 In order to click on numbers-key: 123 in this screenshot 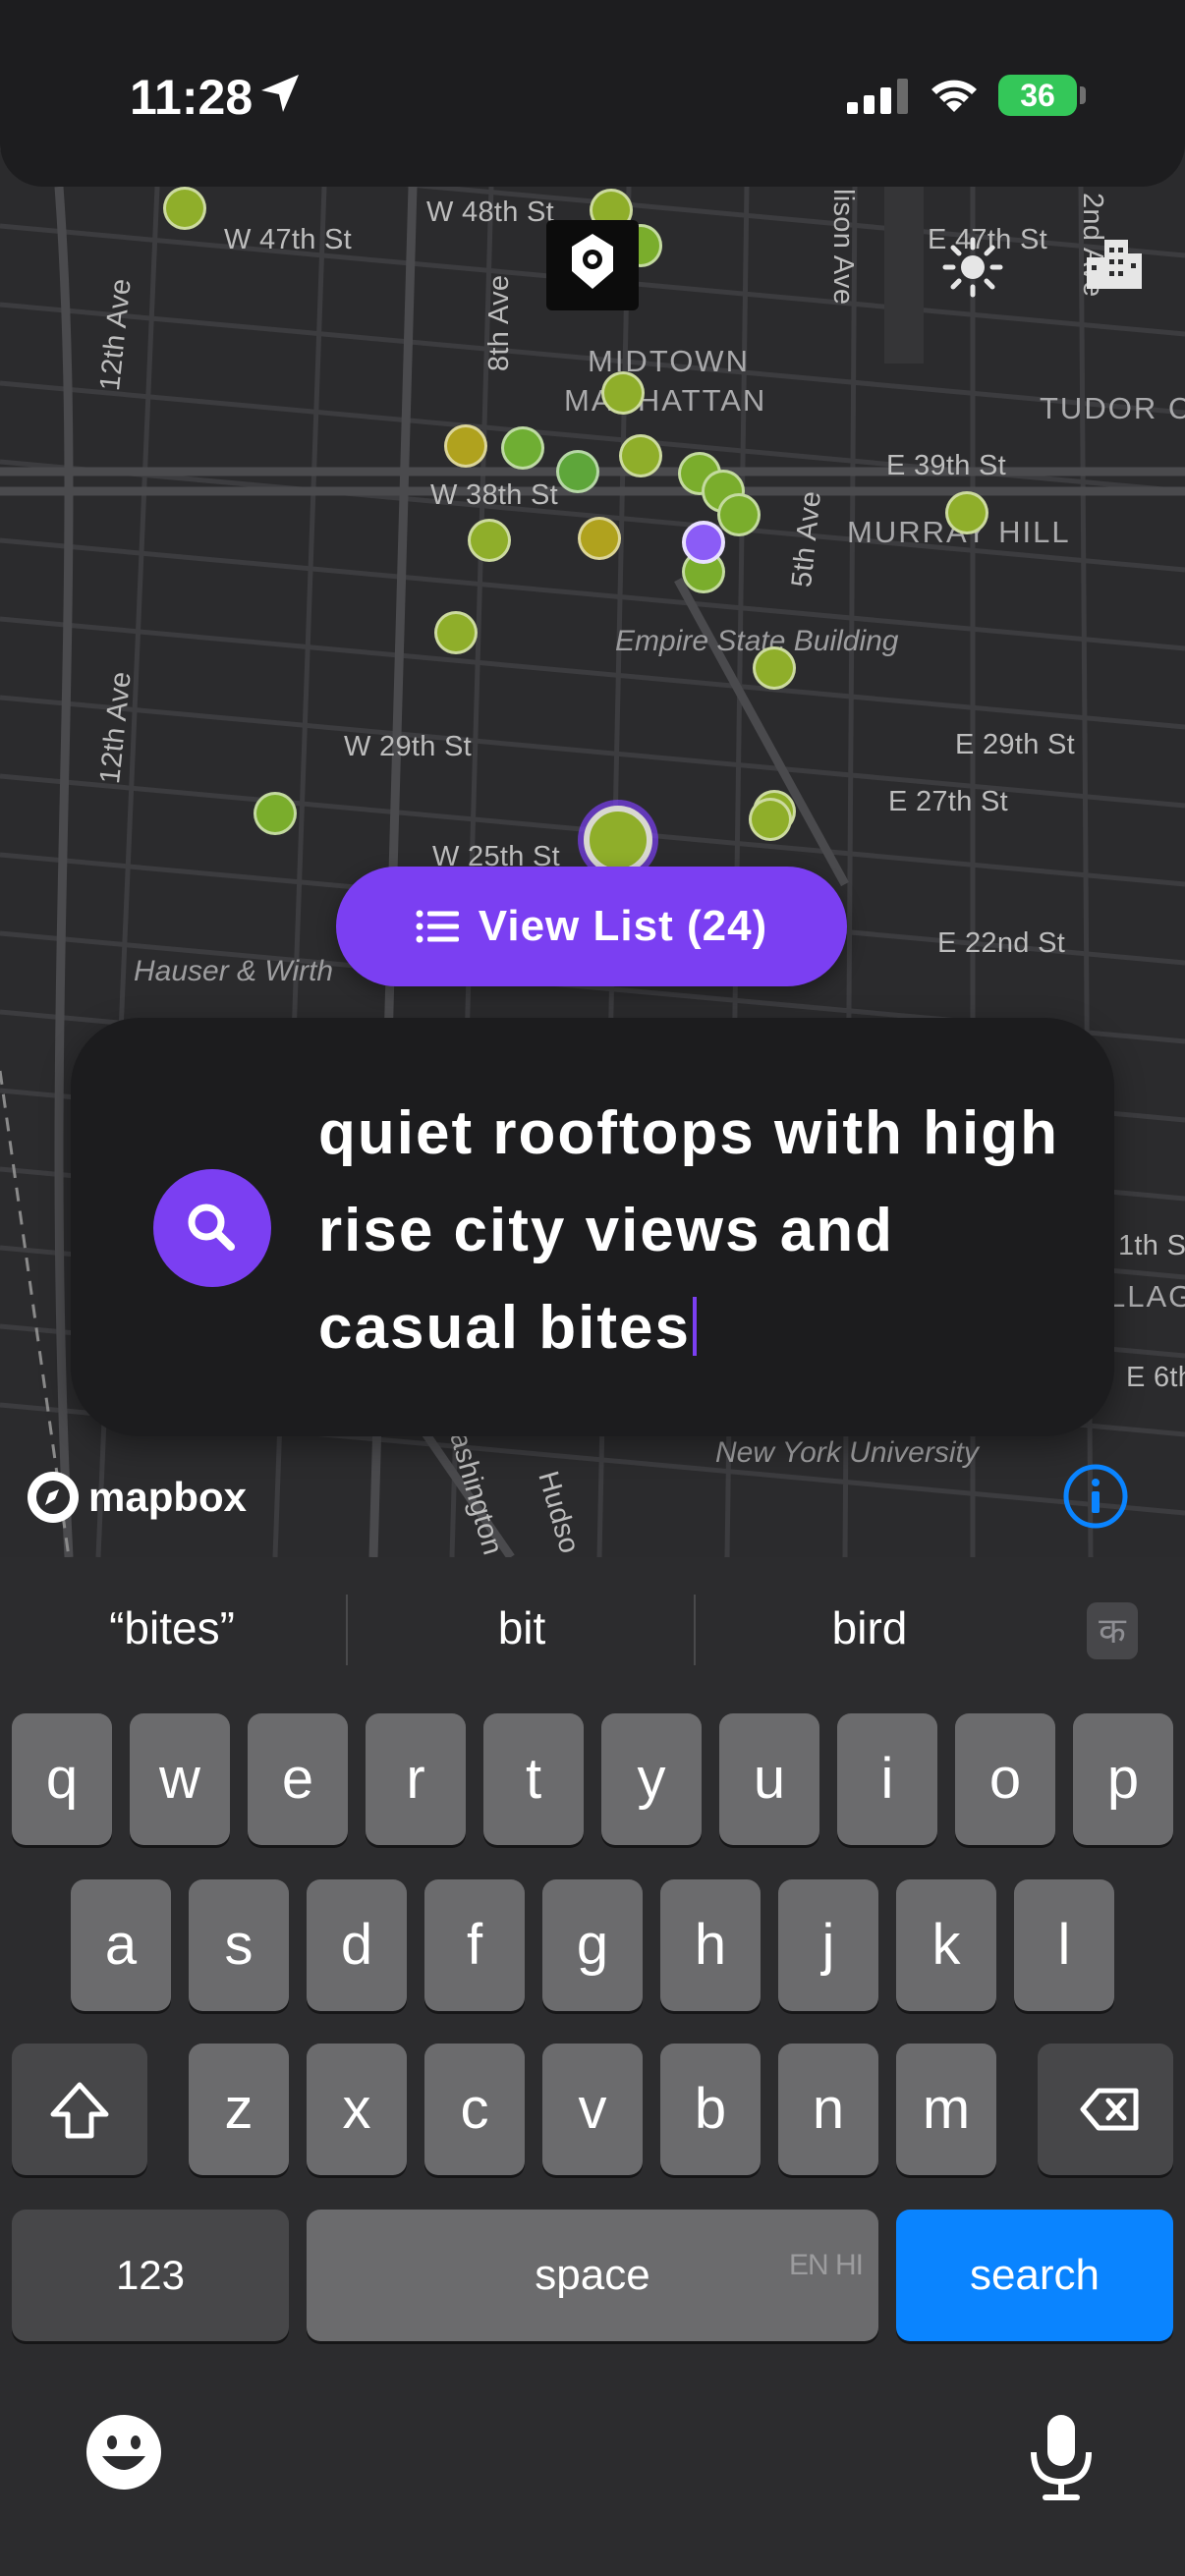, I will do `click(151, 2275)`.